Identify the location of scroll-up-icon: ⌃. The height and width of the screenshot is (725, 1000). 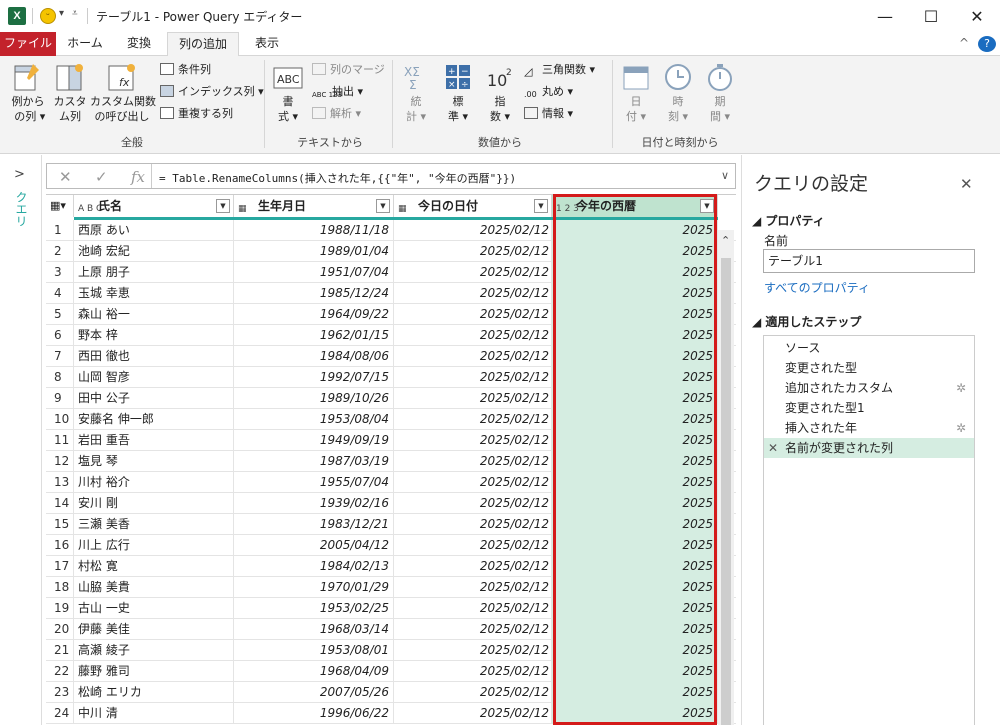
(725, 240).